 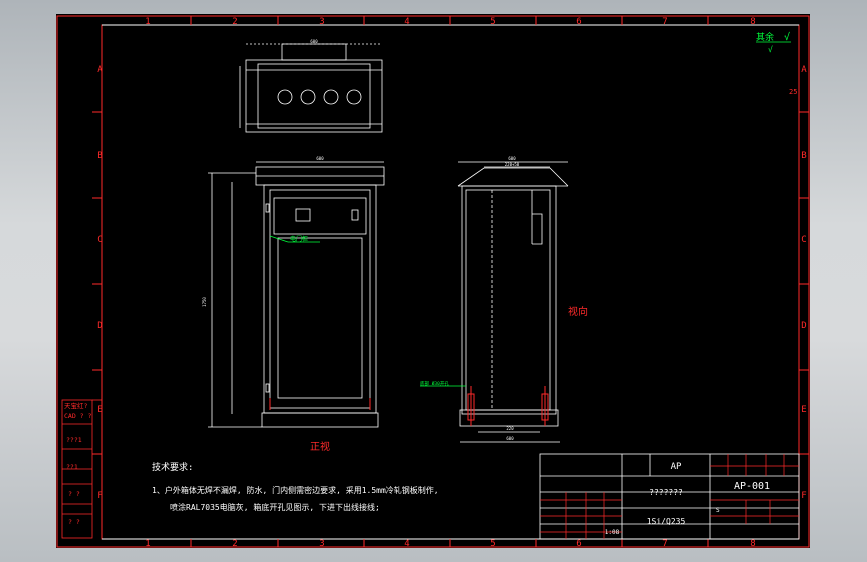 I want to click on row-letter-b-left: B, so click(x=99, y=156).